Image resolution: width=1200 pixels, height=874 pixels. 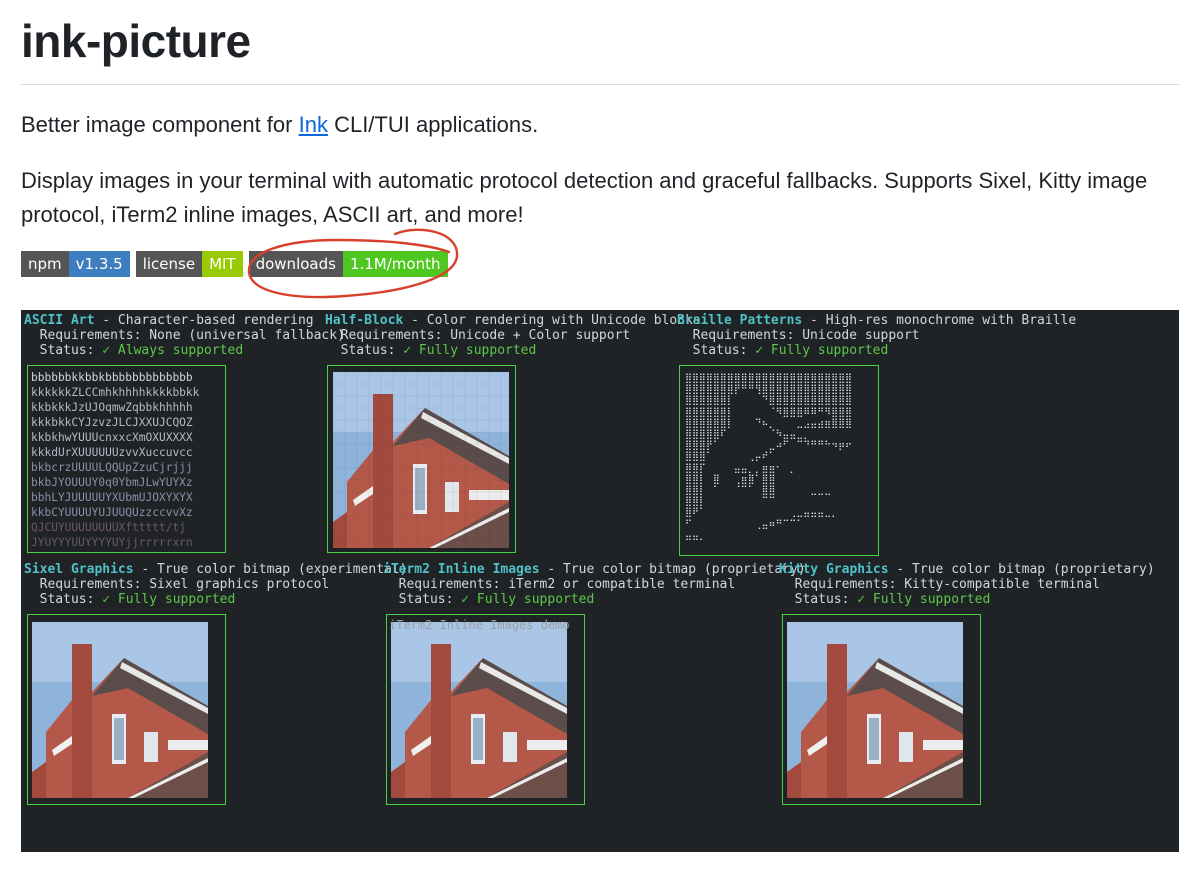 I want to click on kitty-preview, so click(x=881, y=709).